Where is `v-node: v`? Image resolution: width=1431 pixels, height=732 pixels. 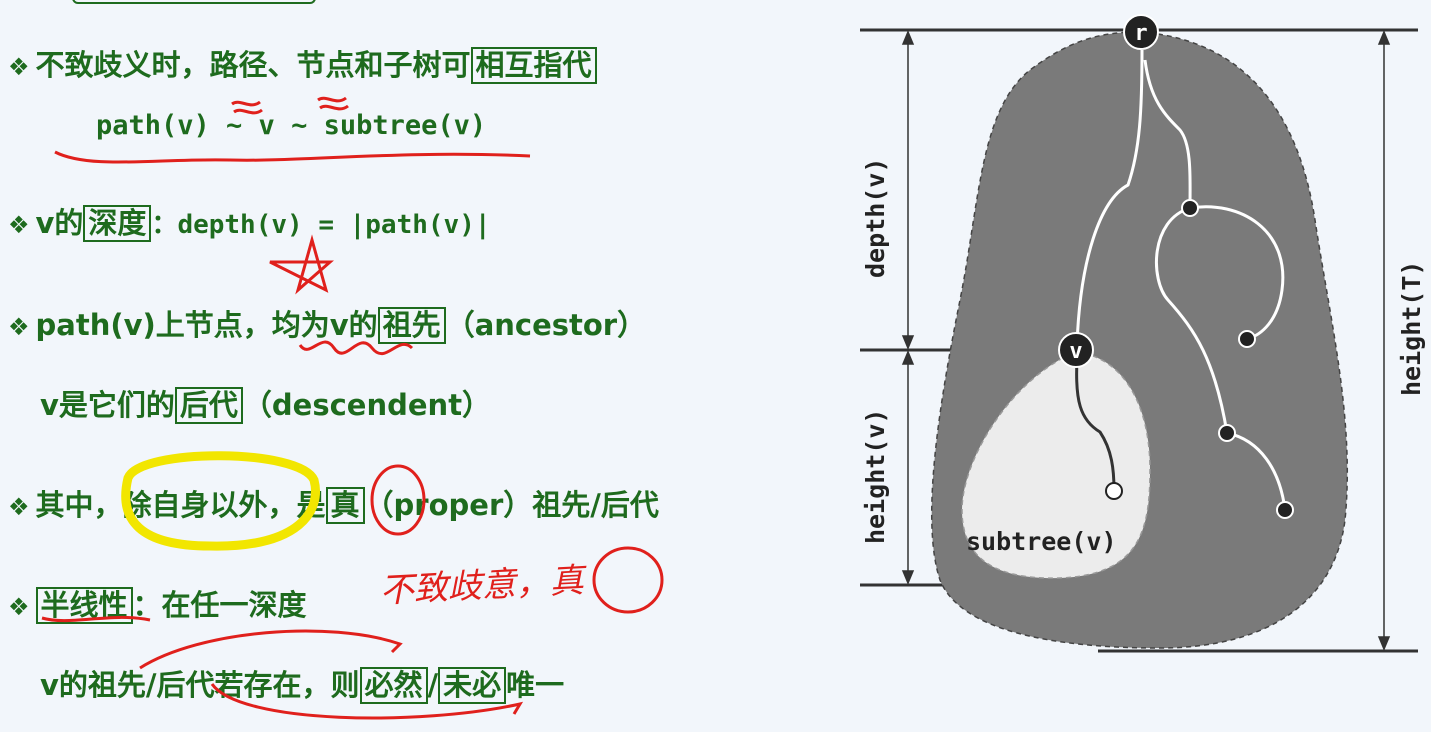
v-node: v is located at coordinates (1076, 350).